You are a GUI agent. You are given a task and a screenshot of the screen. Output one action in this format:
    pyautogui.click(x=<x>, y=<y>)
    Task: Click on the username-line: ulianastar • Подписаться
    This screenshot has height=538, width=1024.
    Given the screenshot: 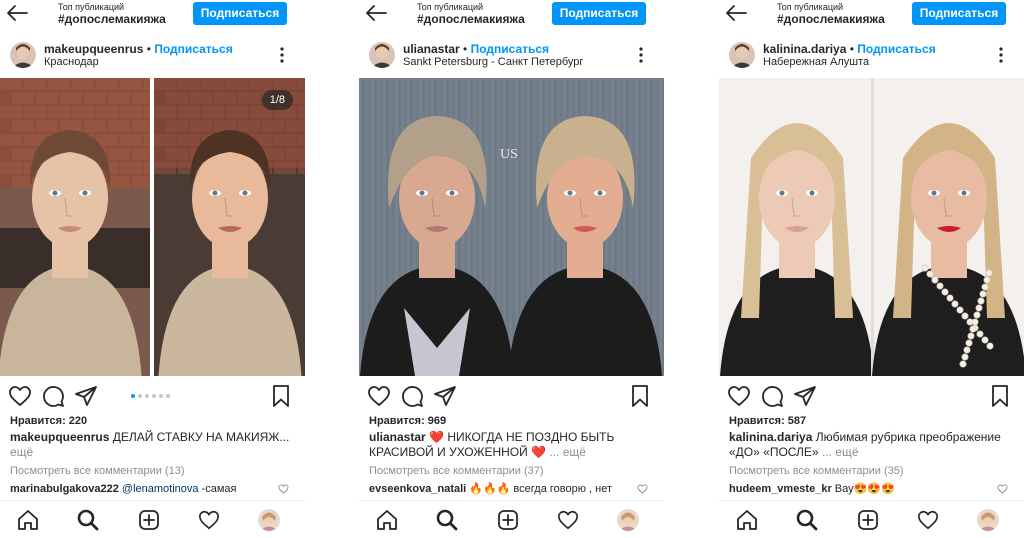 What is the action you would take?
    pyautogui.click(x=476, y=49)
    